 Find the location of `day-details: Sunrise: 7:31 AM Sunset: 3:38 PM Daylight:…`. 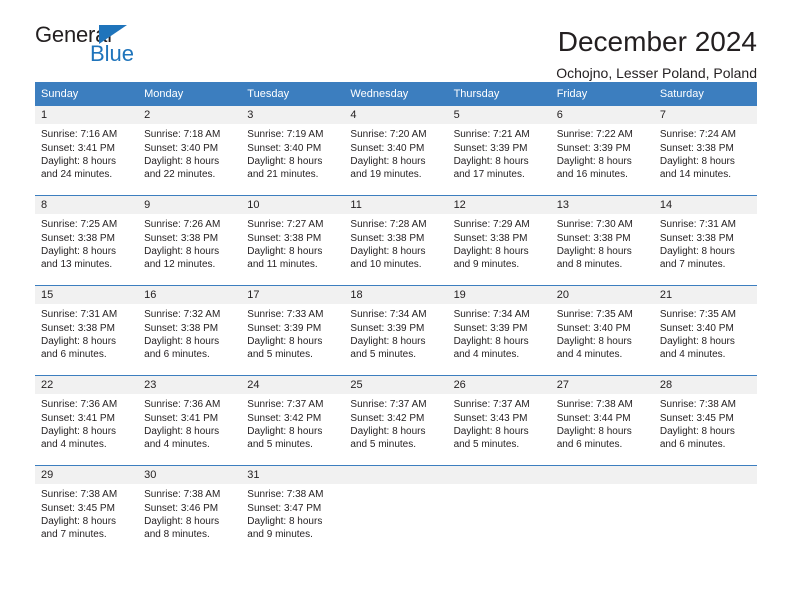

day-details: Sunrise: 7:31 AM Sunset: 3:38 PM Daylight:… is located at coordinates (86, 332).